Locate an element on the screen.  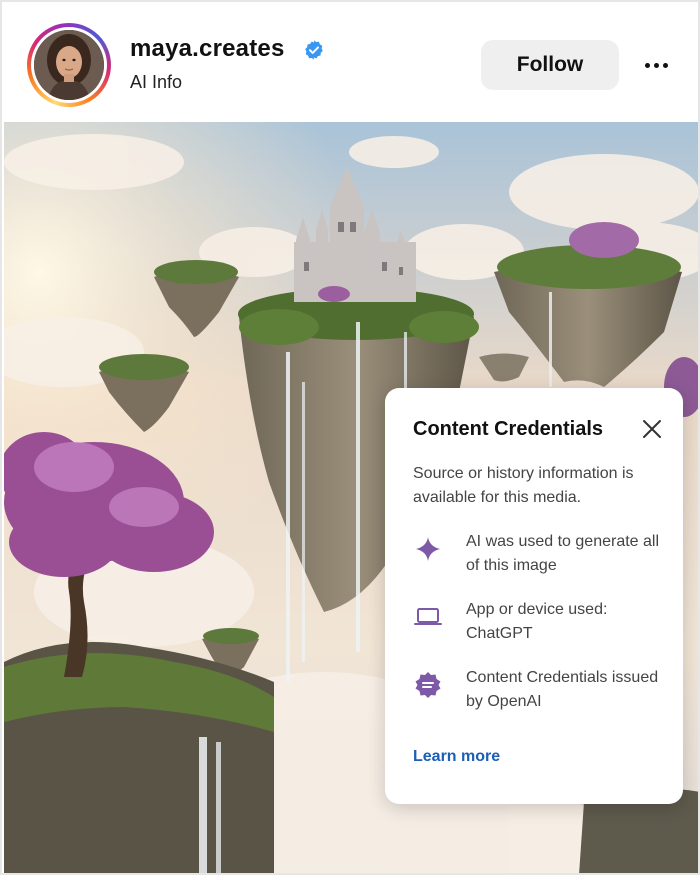
popup-title: Content Credentials is located at coordinates (508, 429).